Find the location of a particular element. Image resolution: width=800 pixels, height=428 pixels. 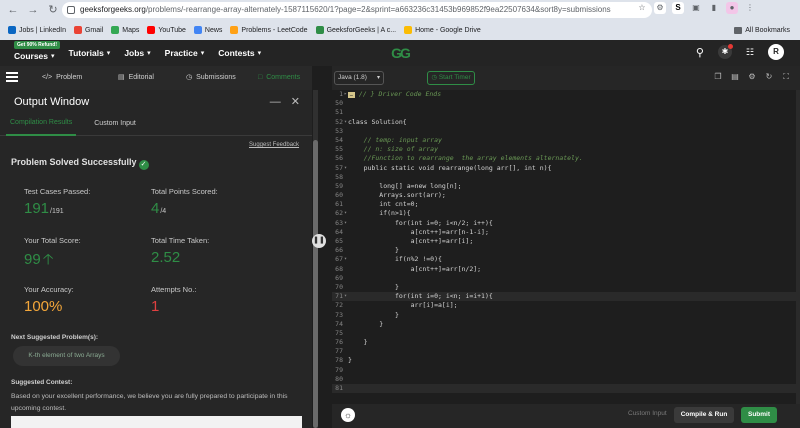

bookmark-item: Problems - LeetCode is located at coordinates (269, 30).